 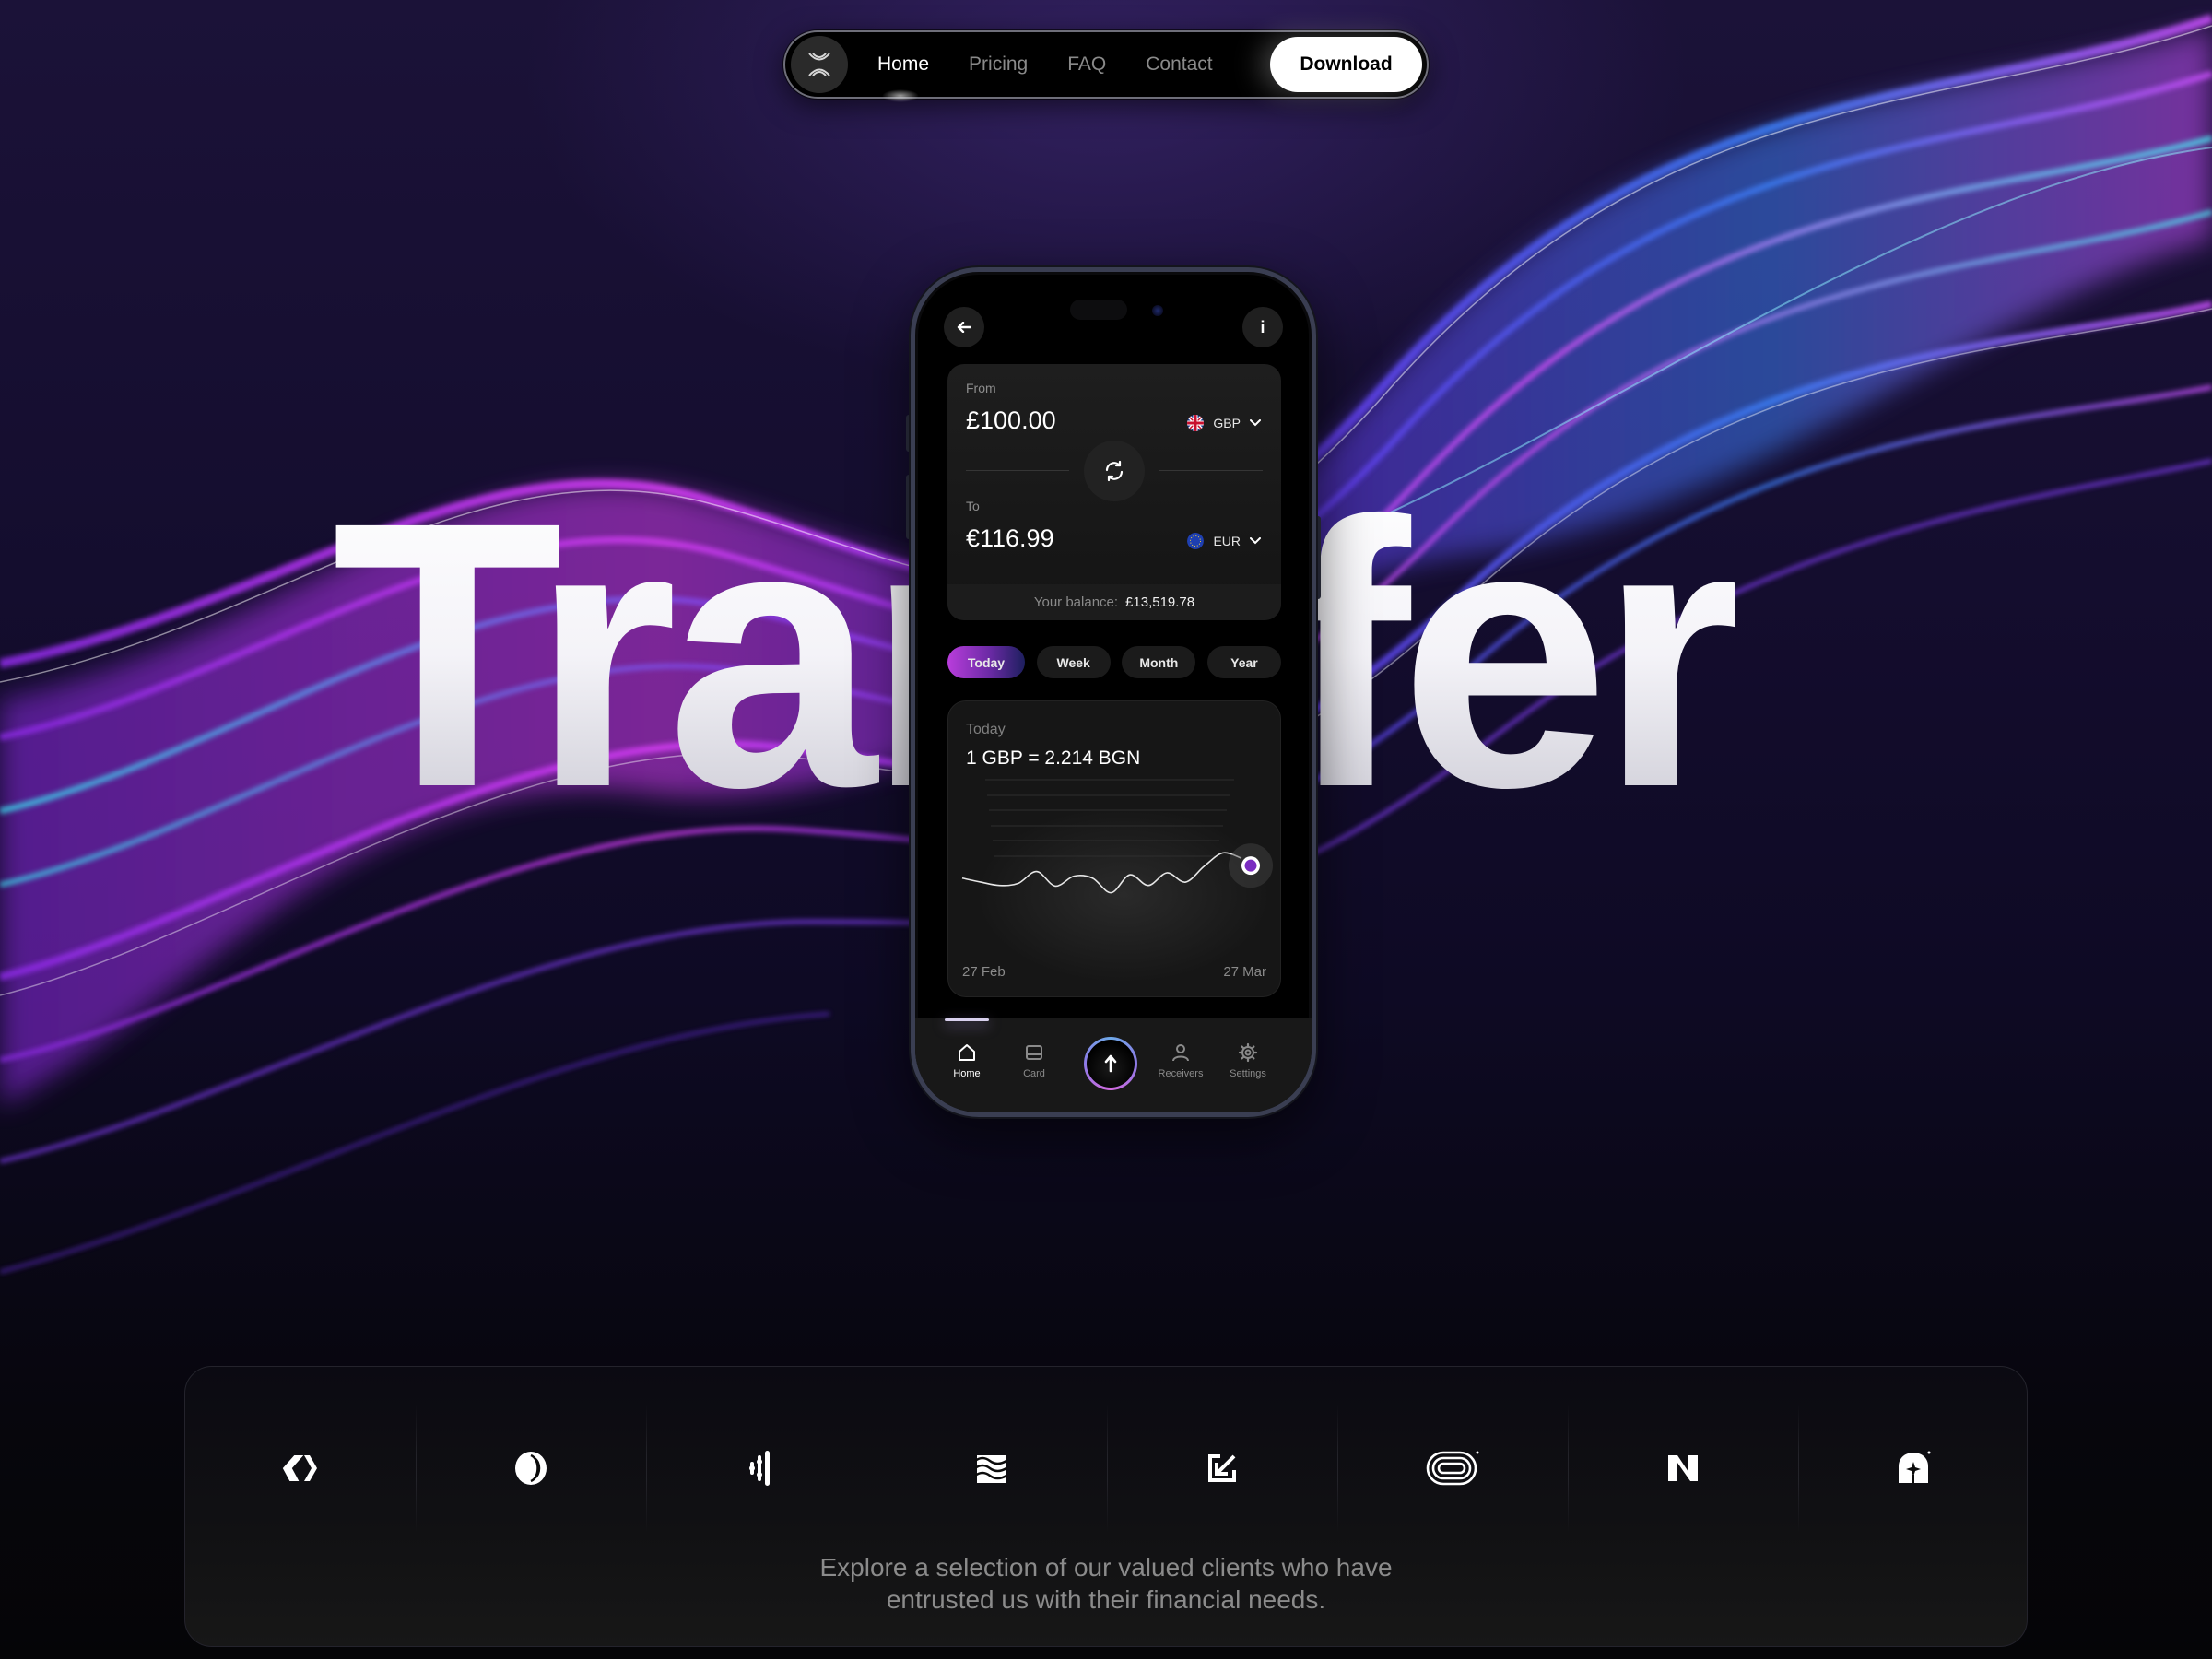 I want to click on star-house-logo-icon, so click(x=1915, y=1467).